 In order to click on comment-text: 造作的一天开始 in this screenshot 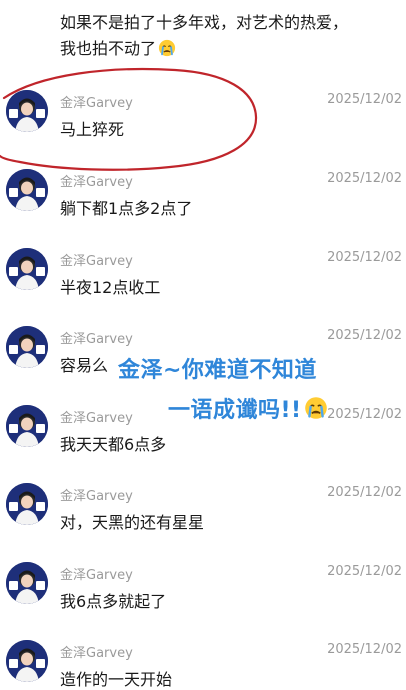, I will do `click(116, 679)`.